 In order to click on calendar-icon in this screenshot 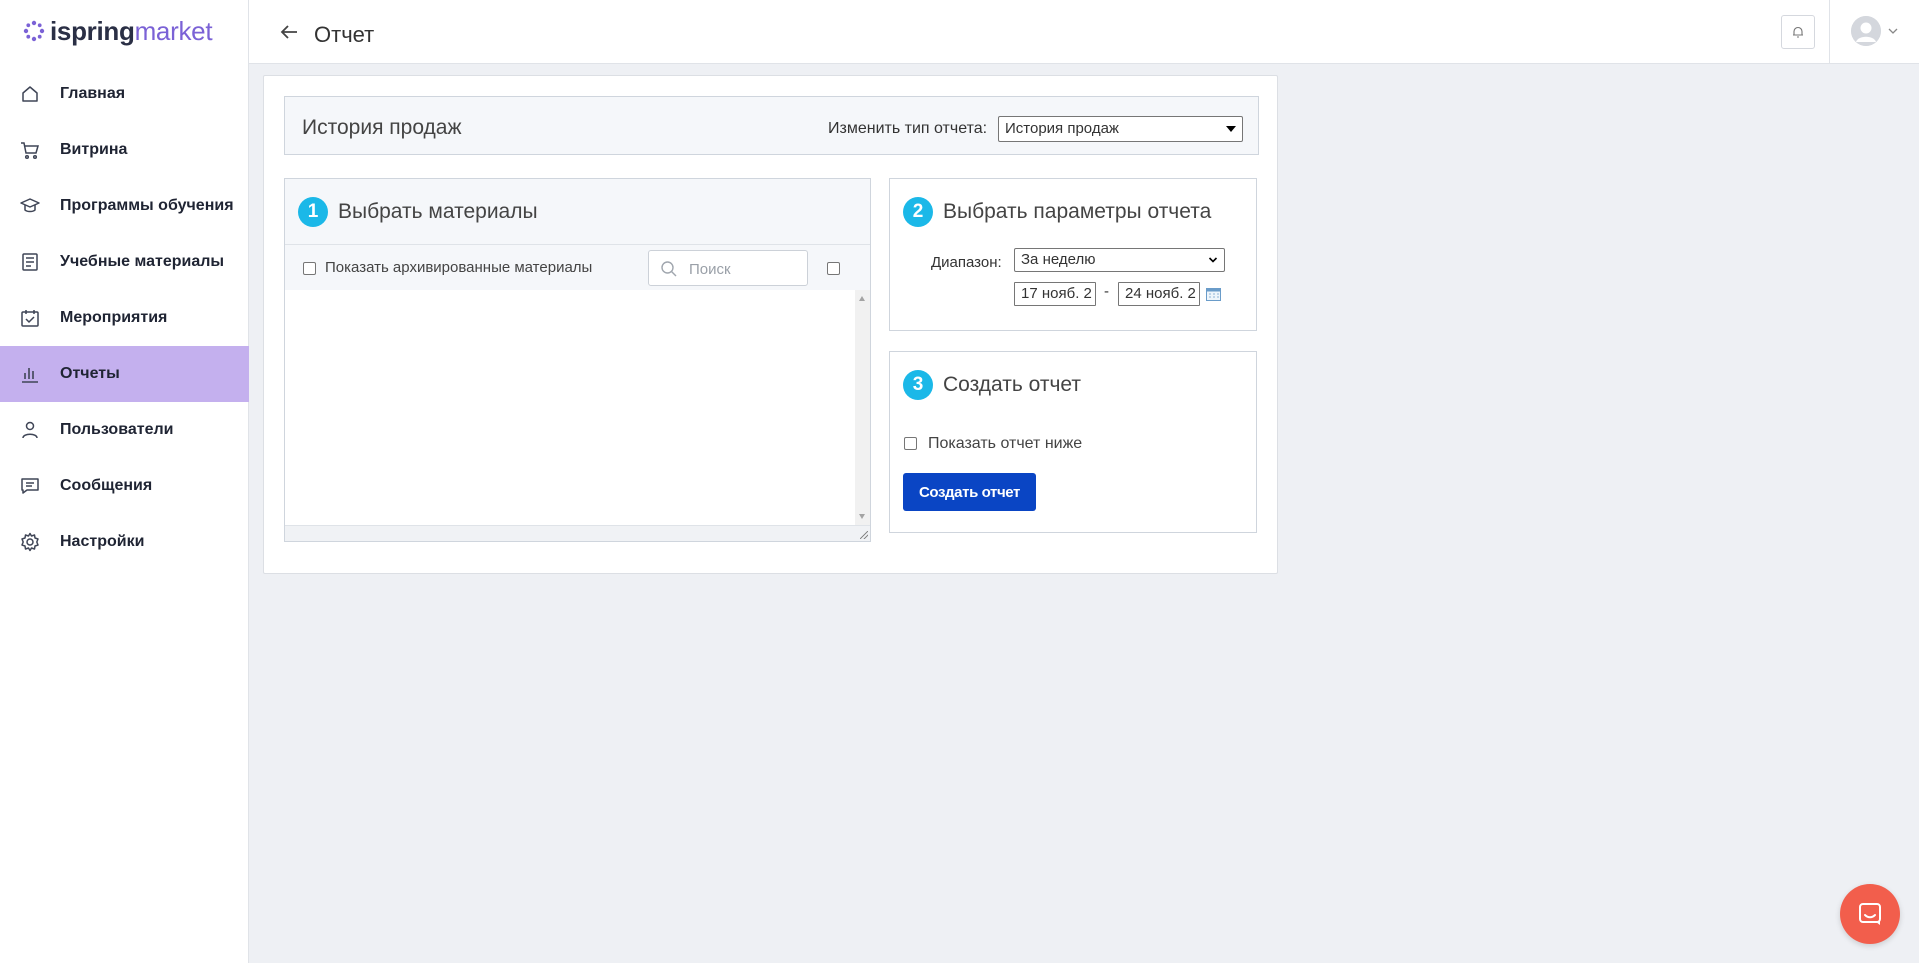, I will do `click(1213, 294)`.